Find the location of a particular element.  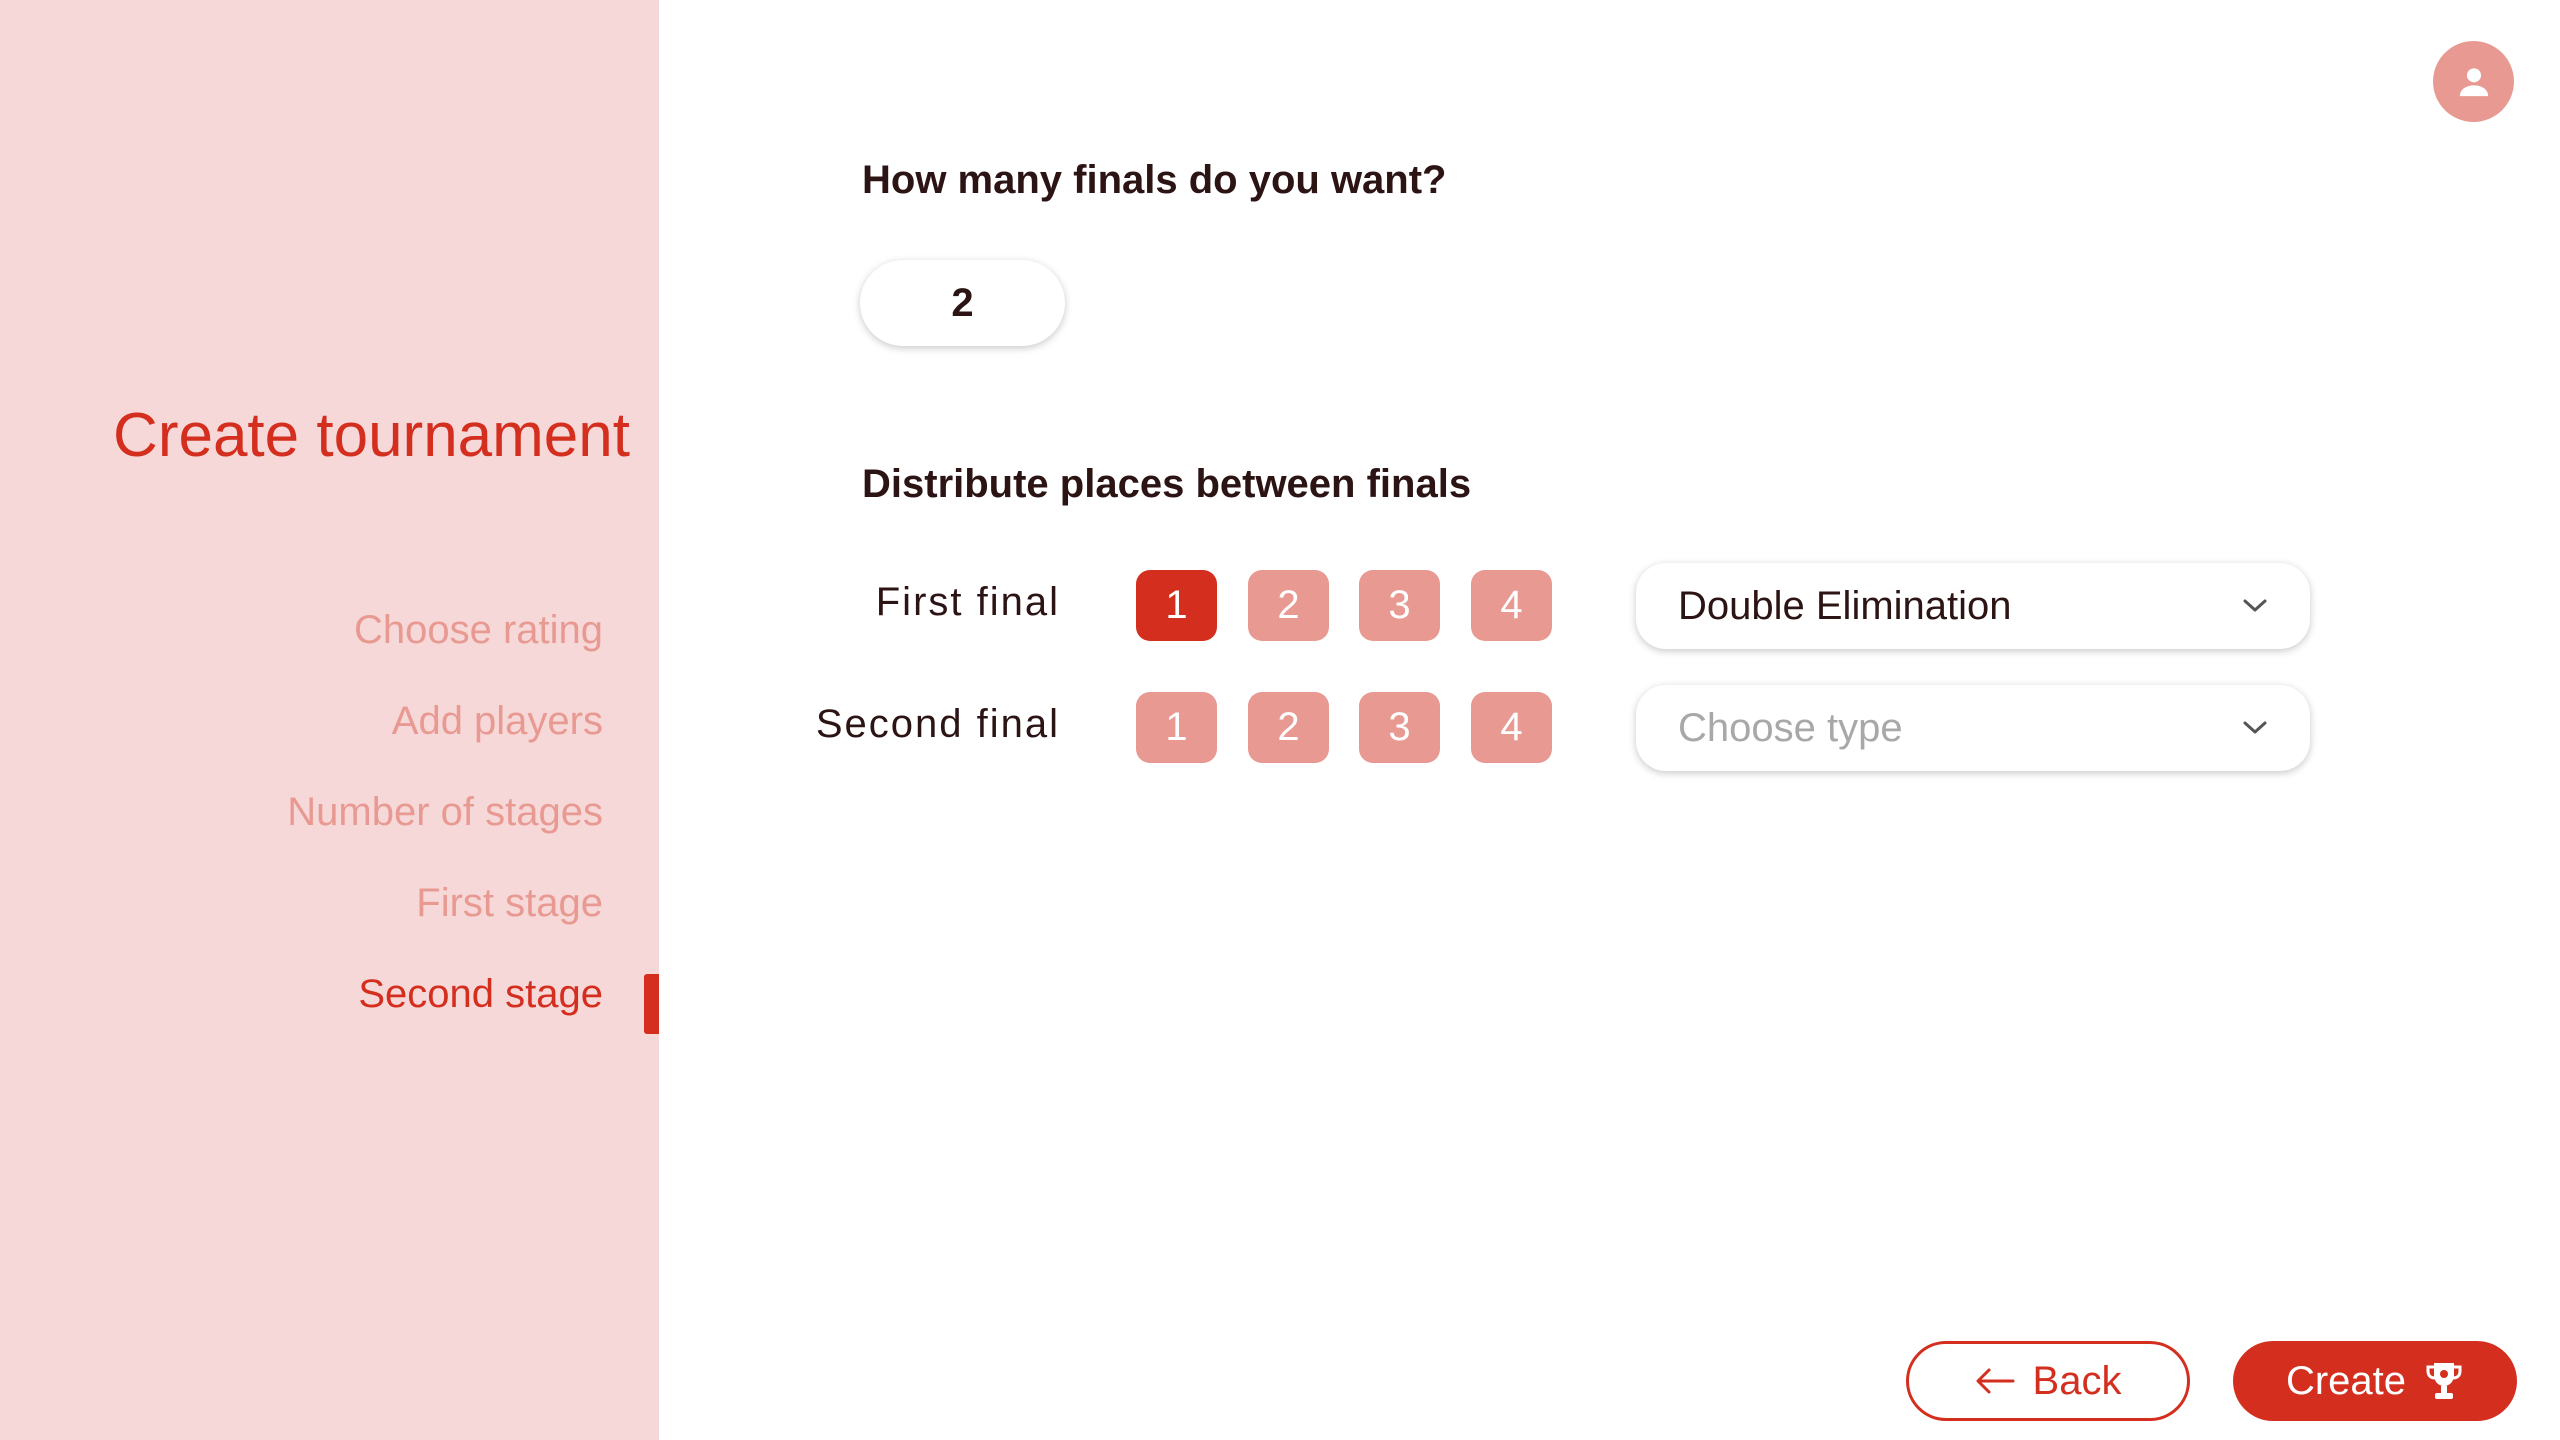

user-avatar-button is located at coordinates (2473, 81).